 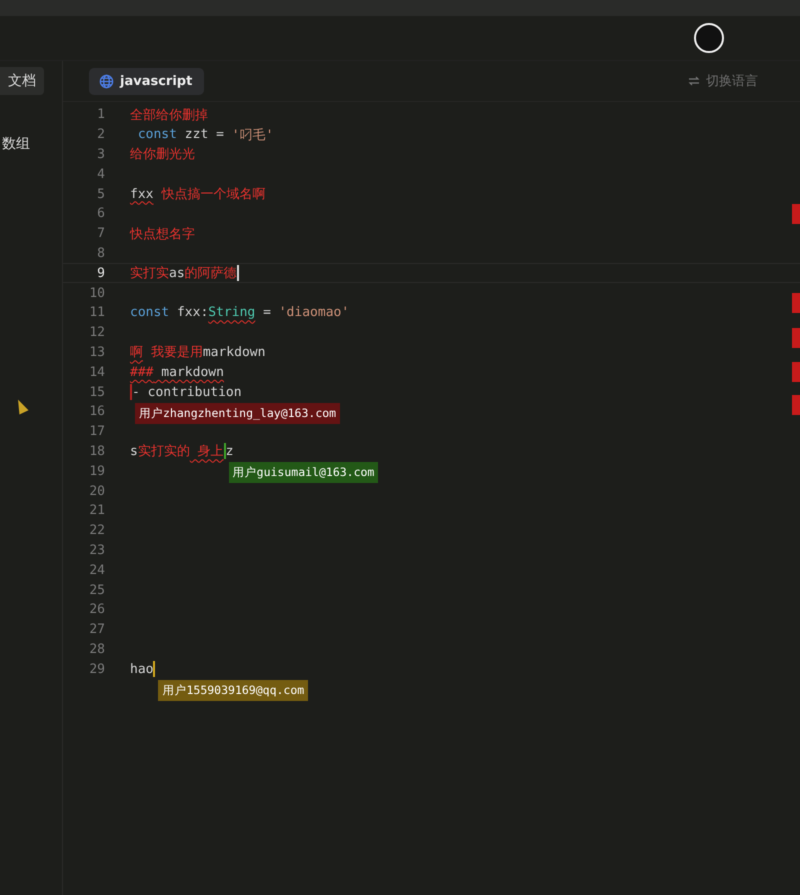 What do you see at coordinates (146, 81) in the screenshot?
I see `language-tab: javascript` at bounding box center [146, 81].